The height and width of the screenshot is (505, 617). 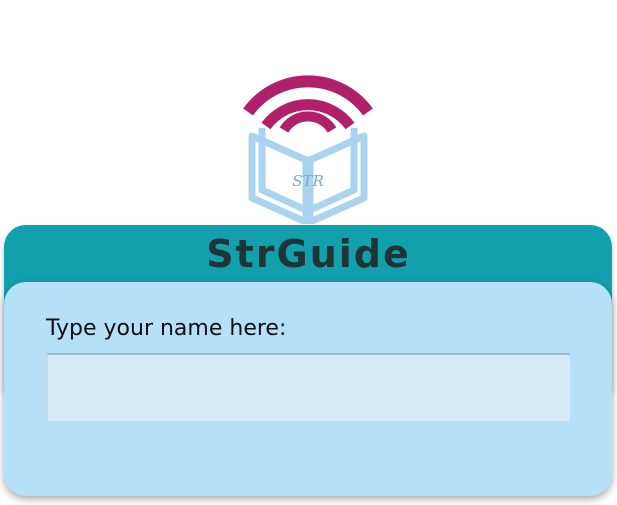 I want to click on signal-arc-inner, so click(x=308, y=122).